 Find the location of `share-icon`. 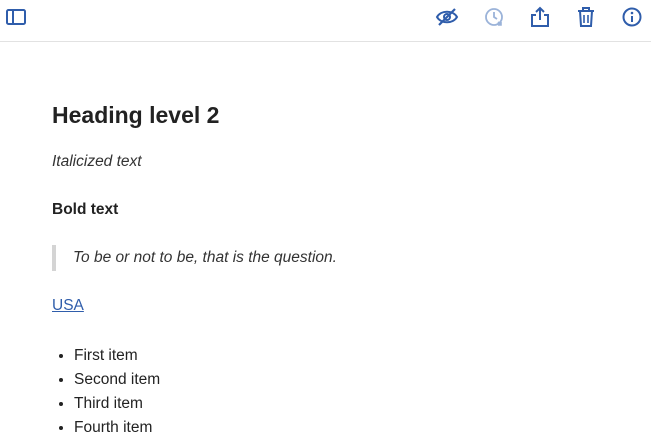

share-icon is located at coordinates (540, 16).